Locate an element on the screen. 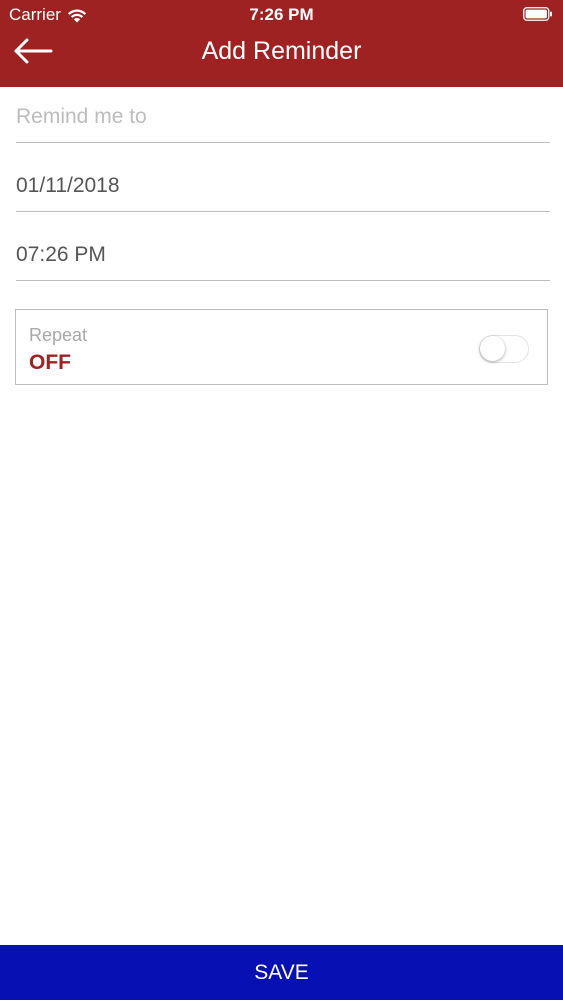  status-bar: Carrier 7:26 PM is located at coordinates (281, 15).